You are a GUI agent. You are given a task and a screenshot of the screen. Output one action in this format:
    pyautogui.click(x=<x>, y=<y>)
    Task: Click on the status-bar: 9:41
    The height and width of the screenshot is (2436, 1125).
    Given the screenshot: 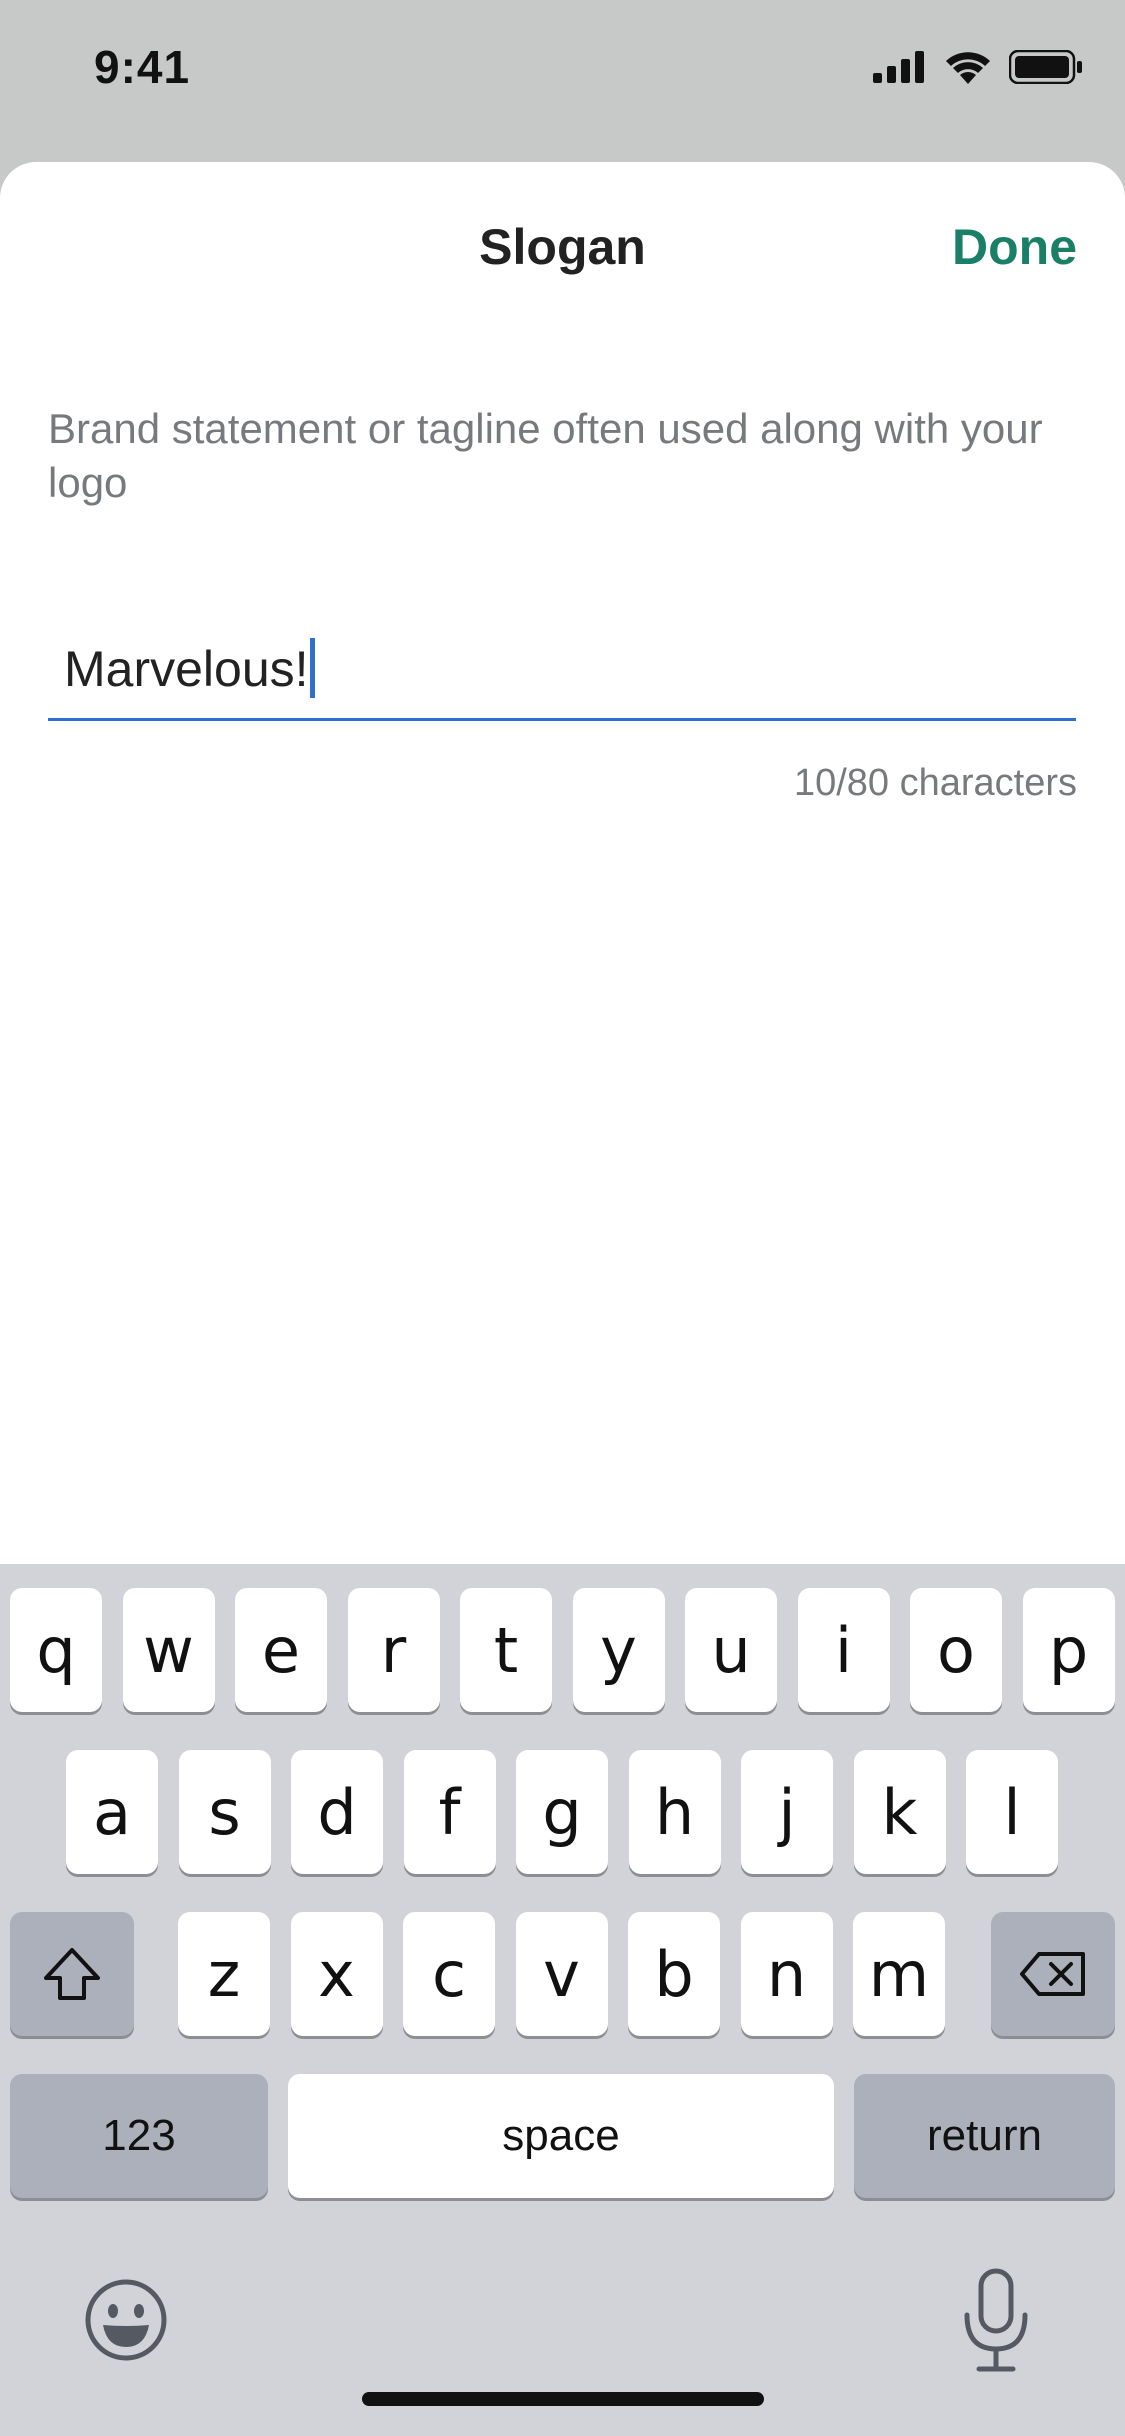 What is the action you would take?
    pyautogui.click(x=562, y=80)
    